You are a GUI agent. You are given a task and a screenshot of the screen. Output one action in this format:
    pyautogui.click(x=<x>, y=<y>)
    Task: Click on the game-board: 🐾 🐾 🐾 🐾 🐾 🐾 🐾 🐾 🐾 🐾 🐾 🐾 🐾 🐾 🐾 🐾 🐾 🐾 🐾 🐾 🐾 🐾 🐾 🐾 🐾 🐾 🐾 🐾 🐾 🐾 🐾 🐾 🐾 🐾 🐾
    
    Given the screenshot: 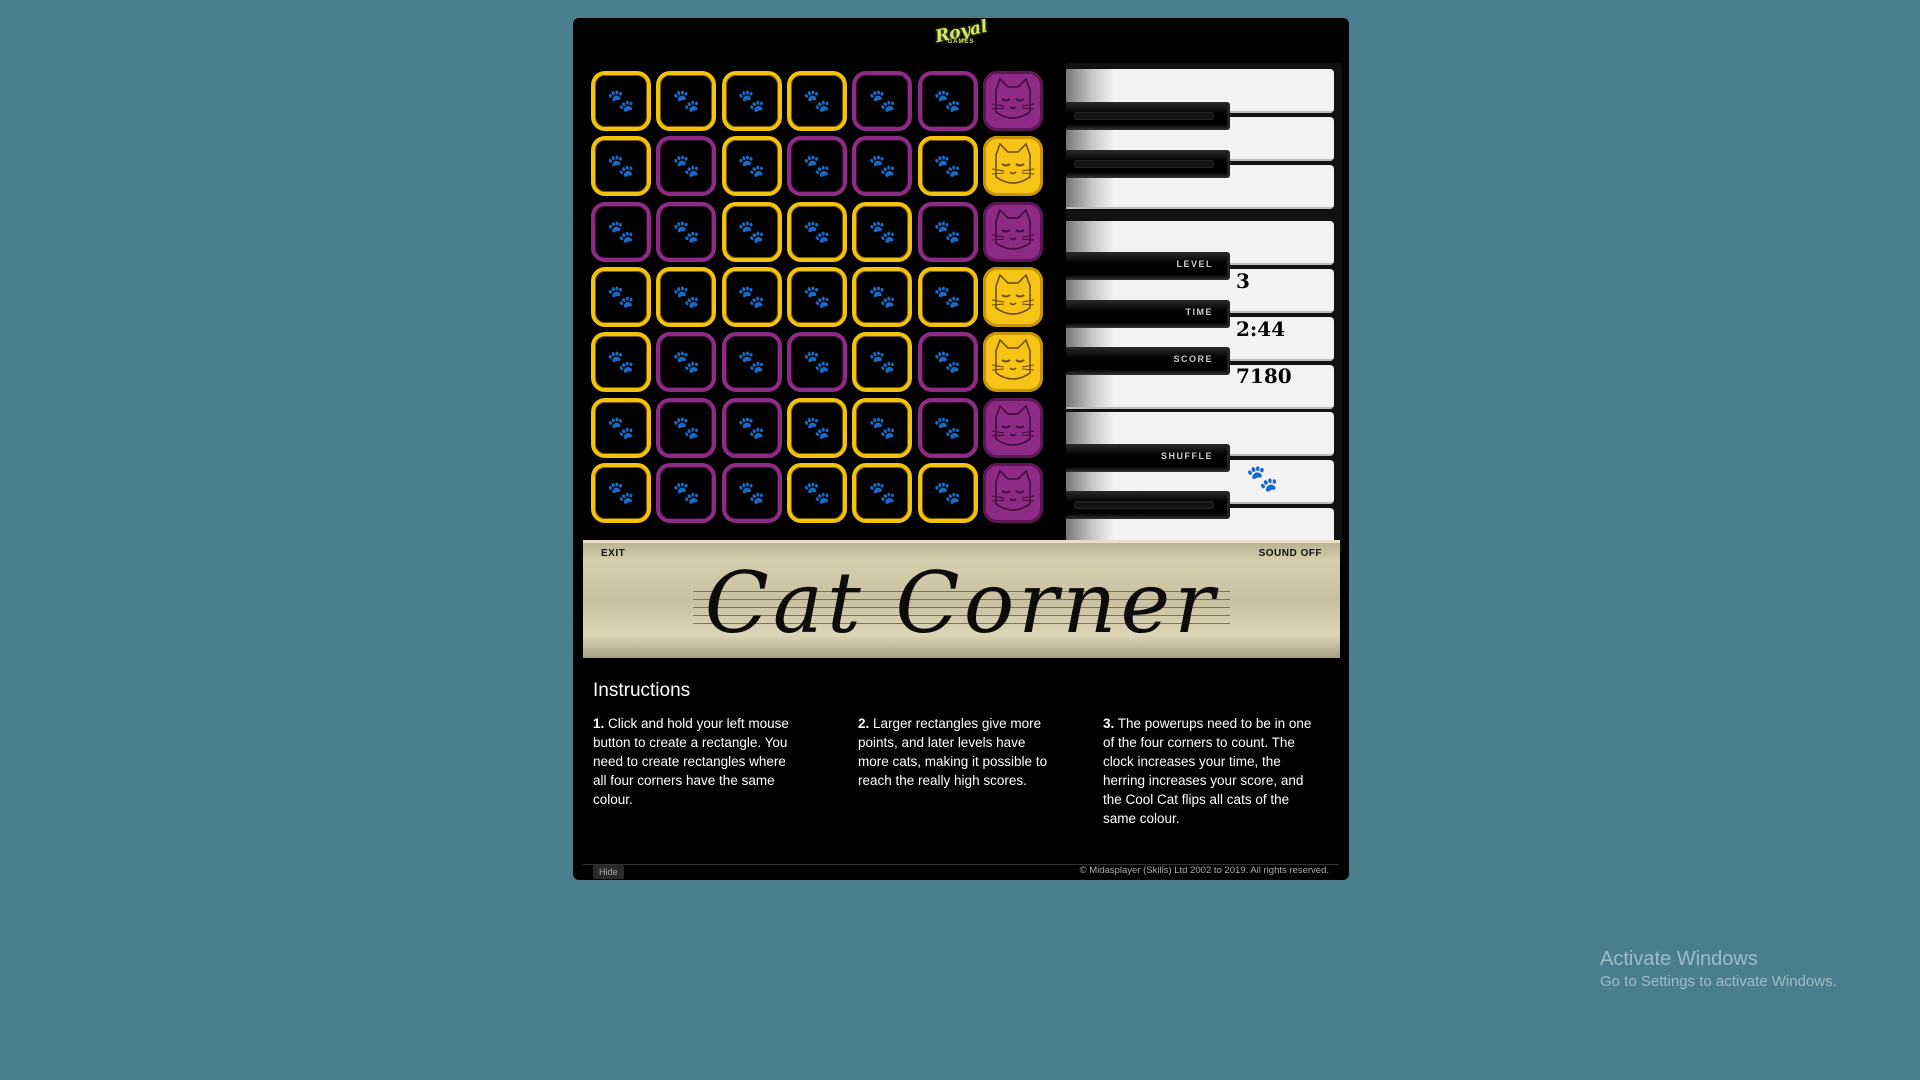 What is the action you would take?
    pyautogui.click(x=818, y=306)
    